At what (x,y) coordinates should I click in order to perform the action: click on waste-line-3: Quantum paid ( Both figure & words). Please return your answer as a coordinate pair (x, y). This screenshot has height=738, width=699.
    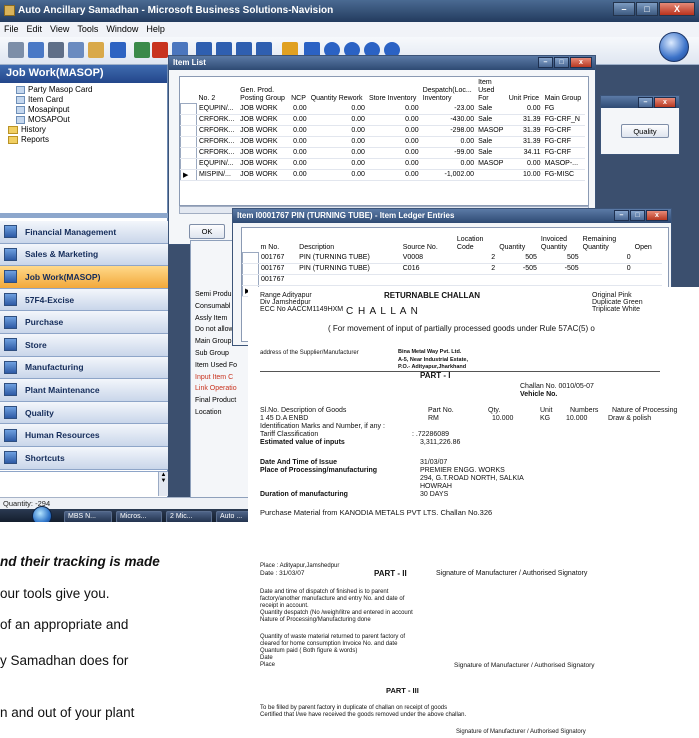
    Looking at the image, I should click on (309, 651).